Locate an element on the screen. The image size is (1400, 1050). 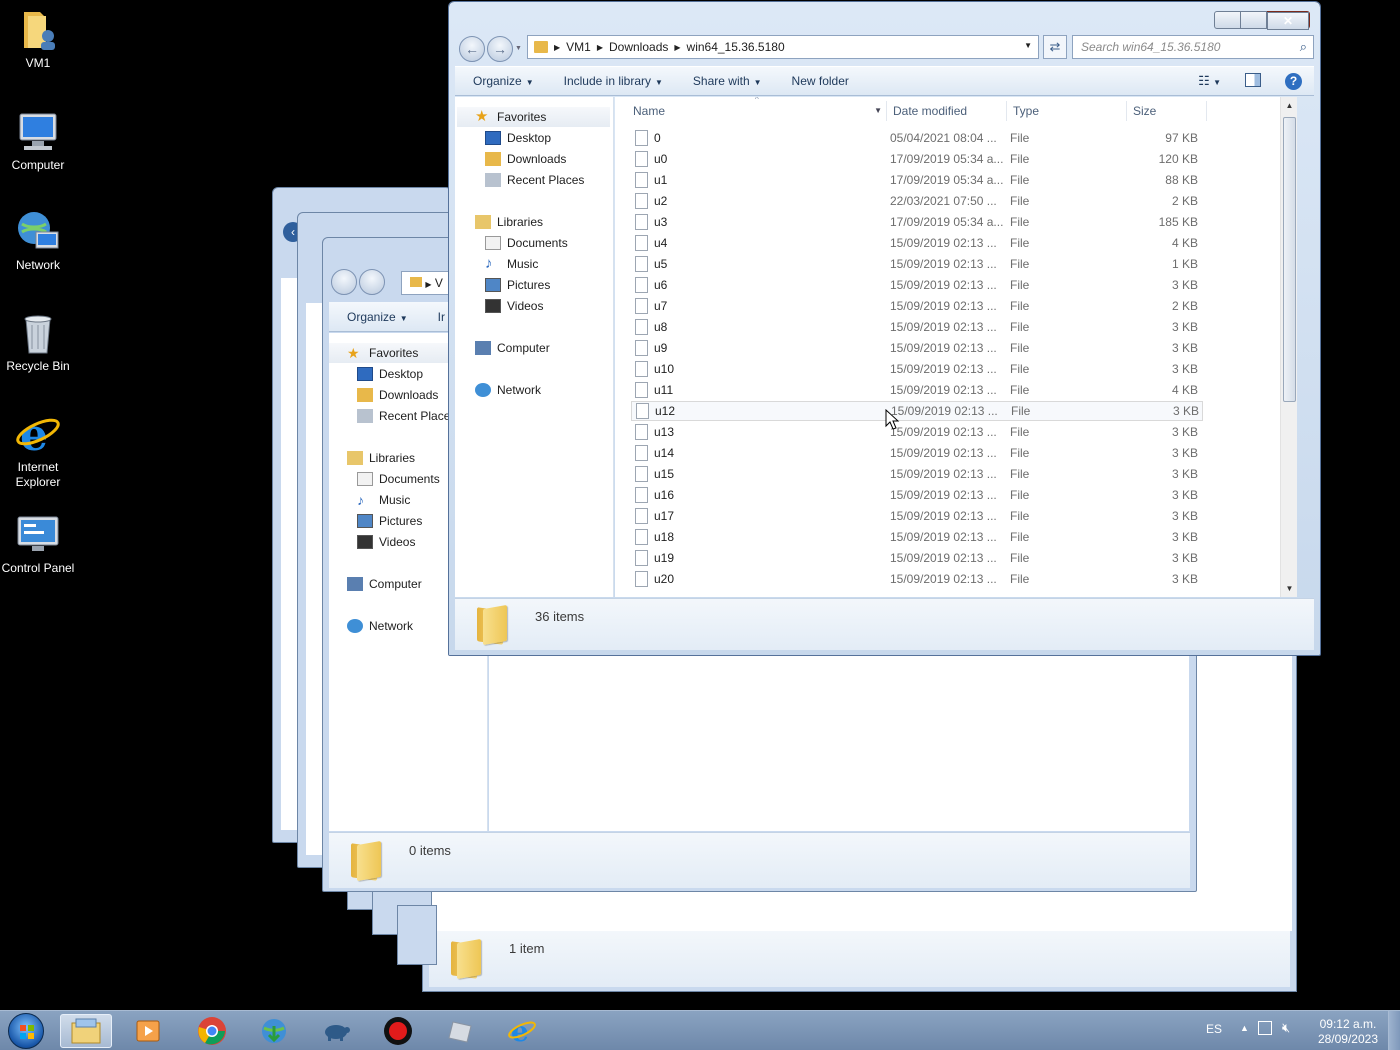
desktop-icon-internet-explorer: e Internet Explorer is located at coordinates (38, 450).